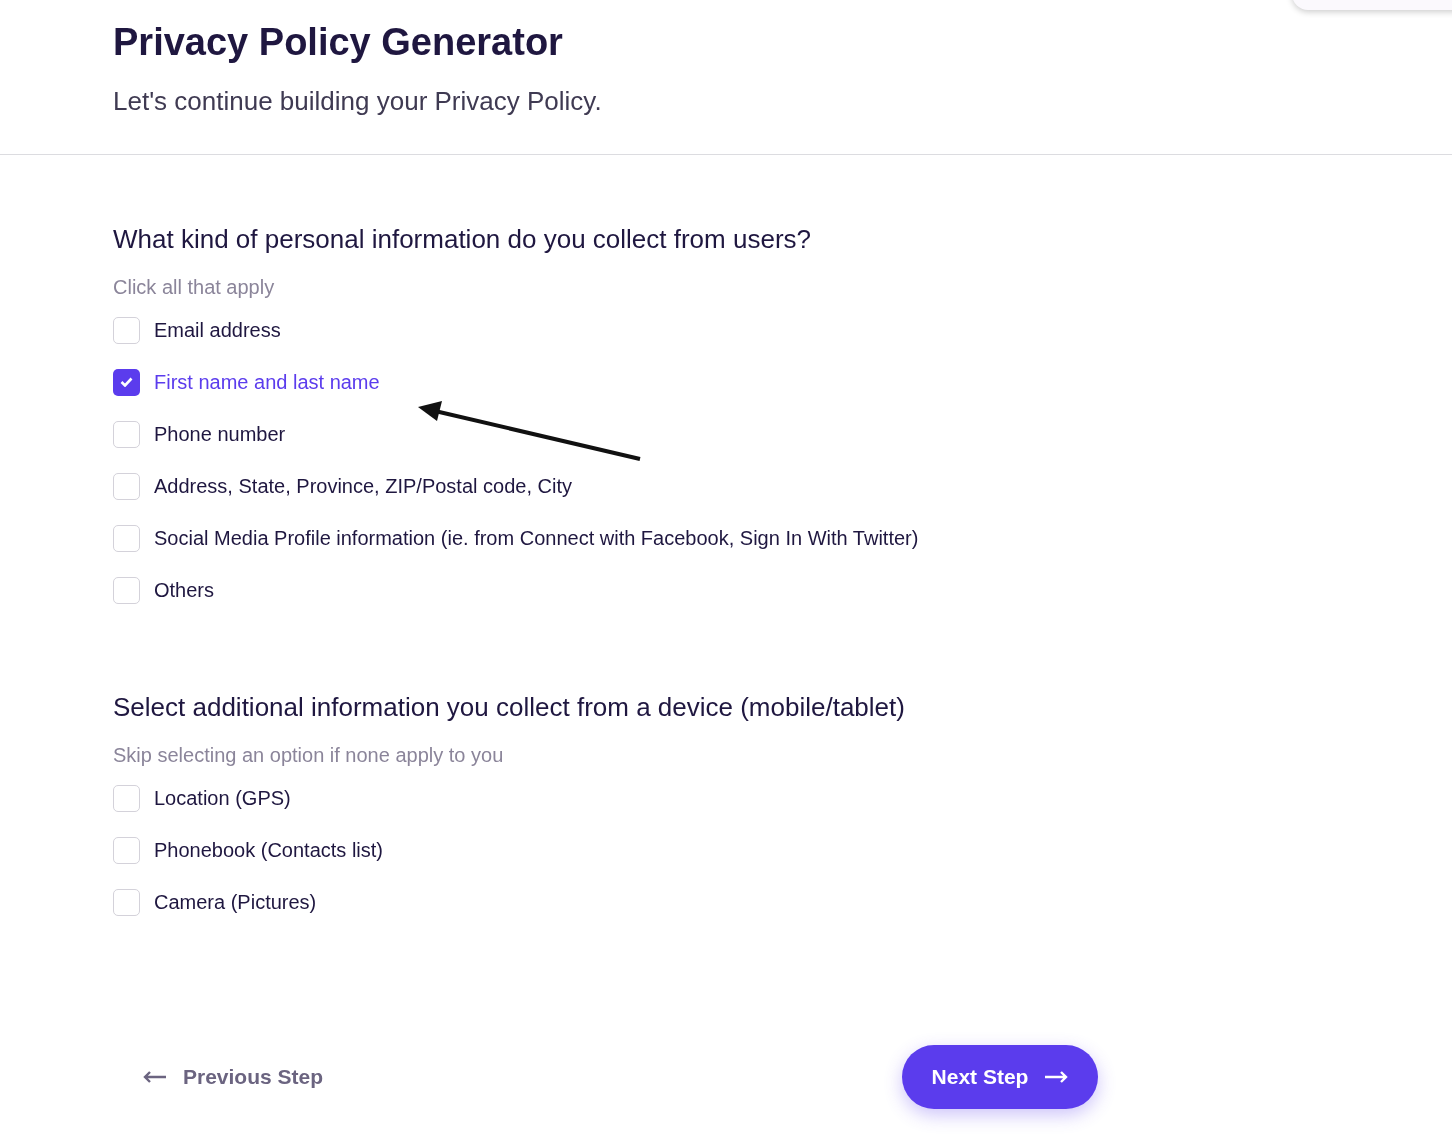 The height and width of the screenshot is (1134, 1452). Describe the element at coordinates (1056, 1077) in the screenshot. I see `arrow-right-icon` at that location.